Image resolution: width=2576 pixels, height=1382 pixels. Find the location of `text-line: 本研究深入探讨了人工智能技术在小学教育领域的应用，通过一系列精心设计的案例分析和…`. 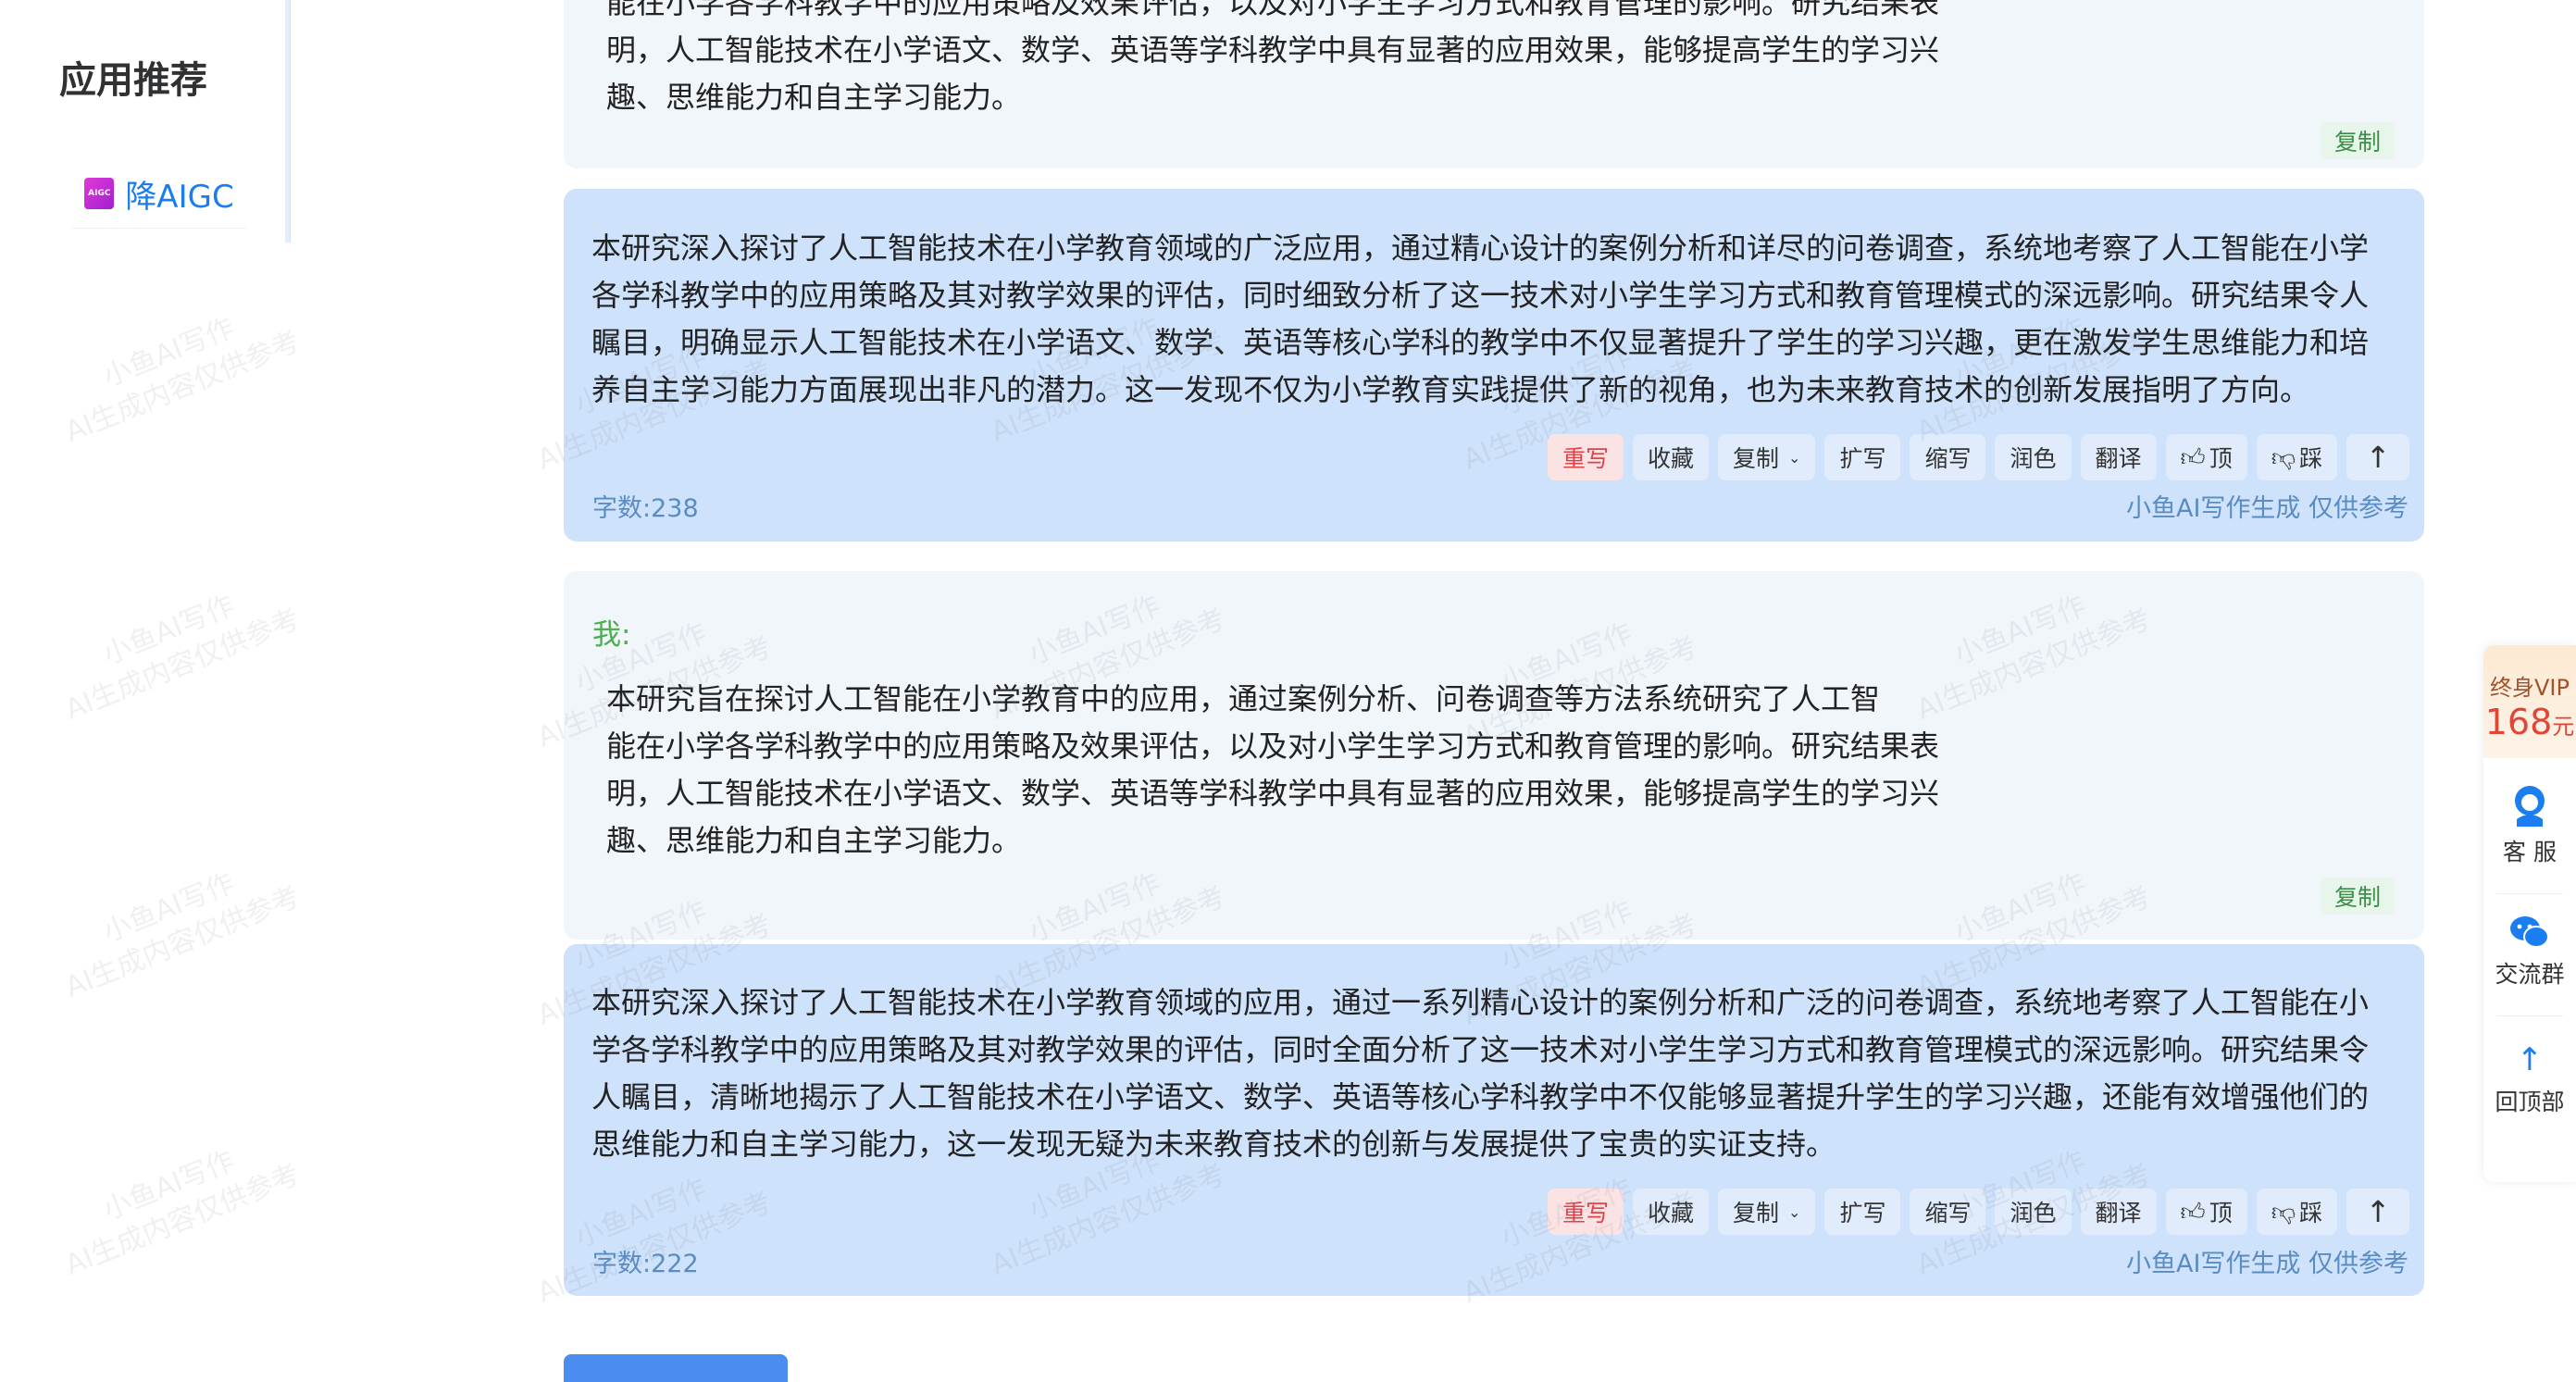

text-line: 本研究深入探讨了人工智能技术在小学教育领域的应用，通过一系列精心设计的案例分析和… is located at coordinates (1480, 1002).